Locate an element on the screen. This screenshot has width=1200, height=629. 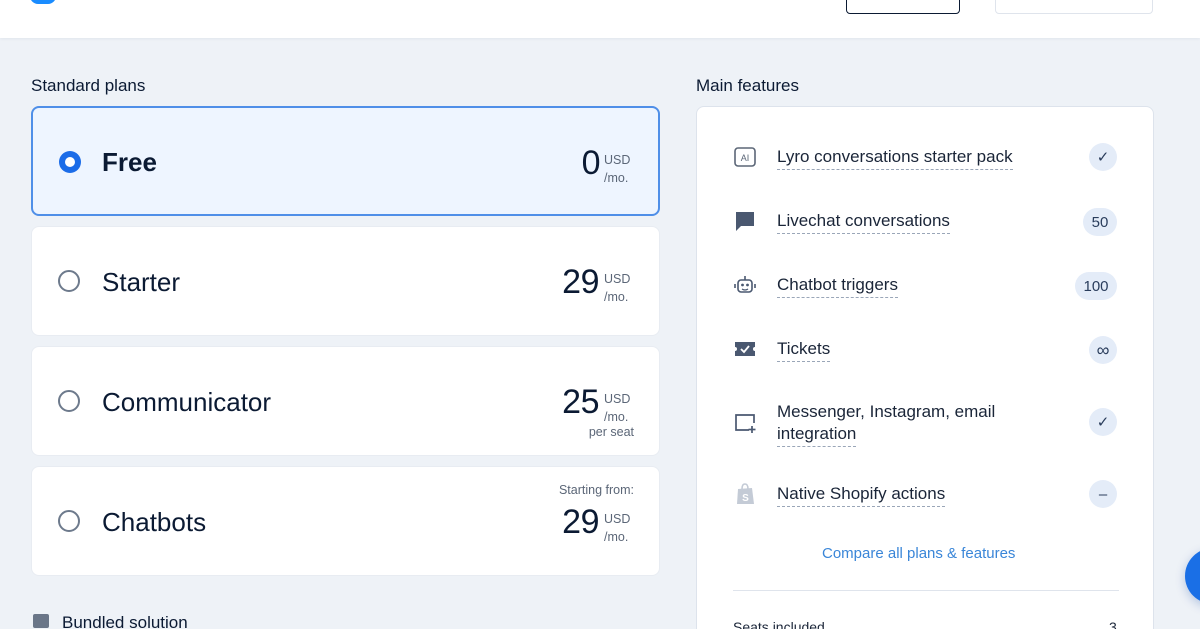
feature-label: Native Shopify actions is located at coordinates (861, 495).